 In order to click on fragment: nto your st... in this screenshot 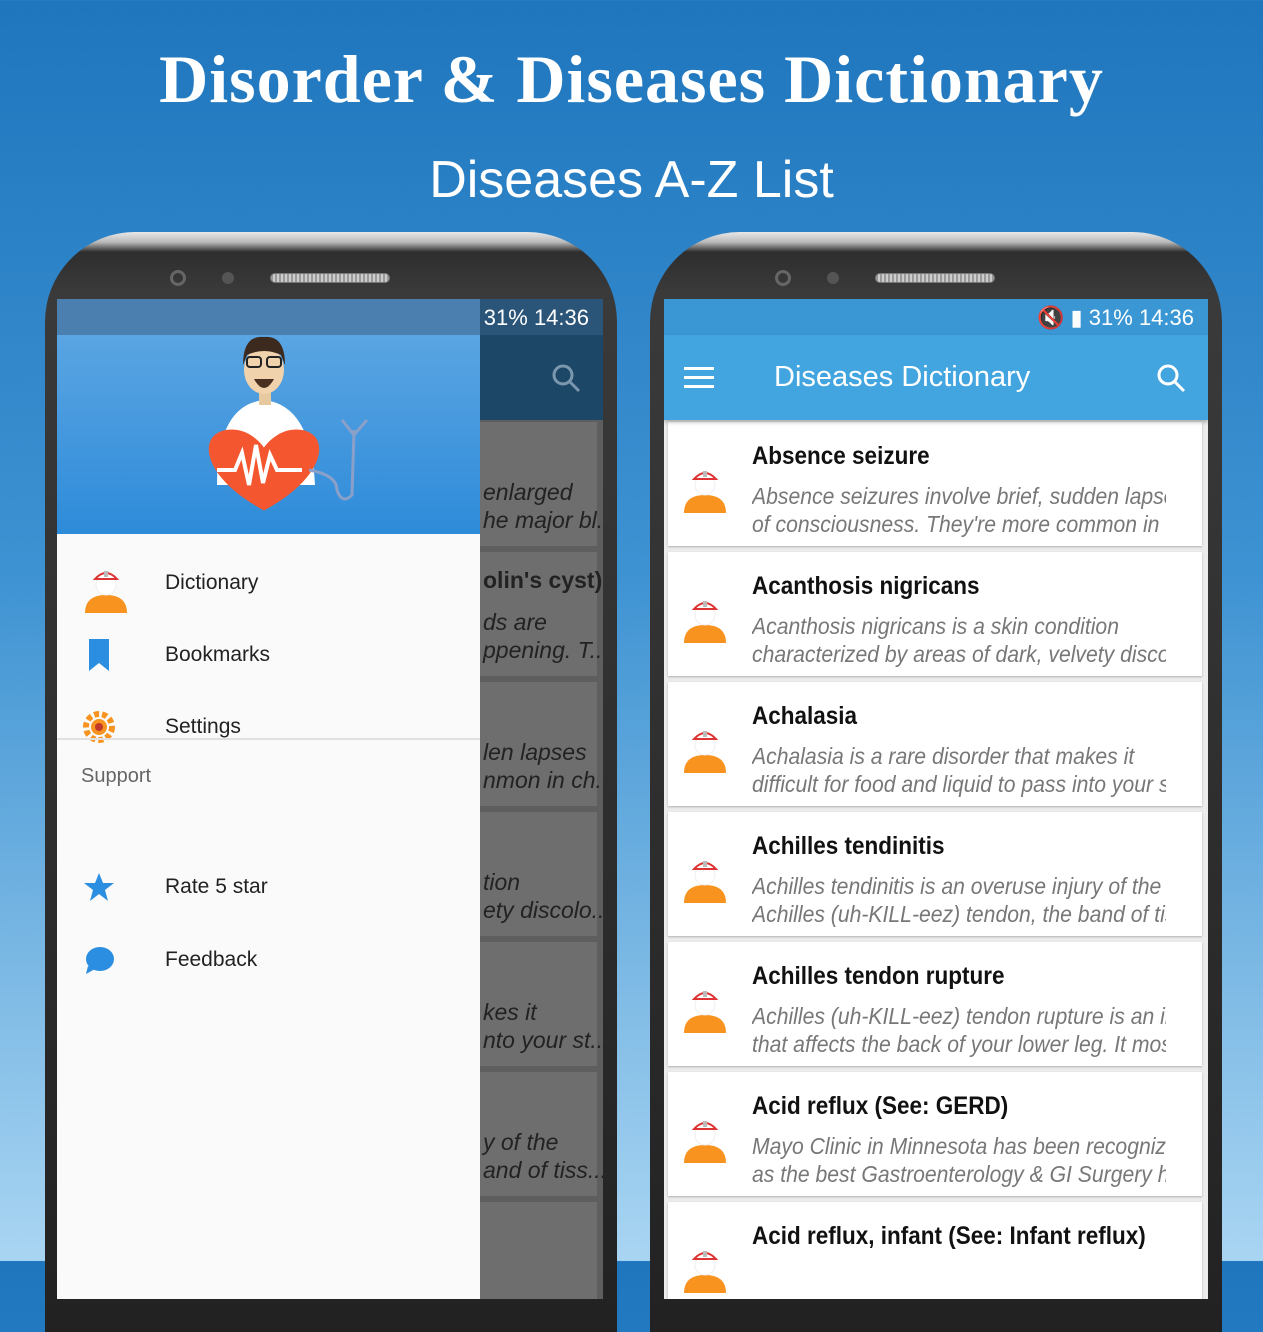, I will do `click(543, 1040)`.